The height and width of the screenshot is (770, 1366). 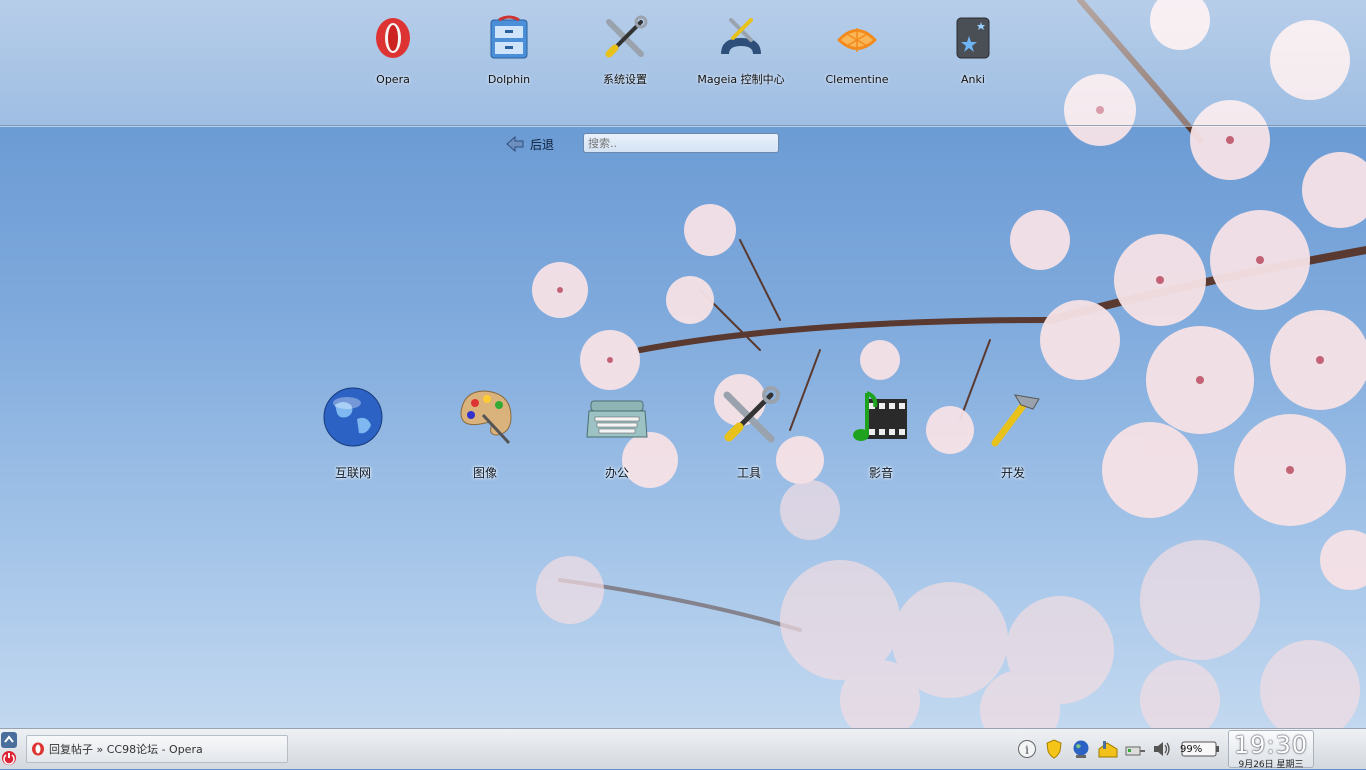 I want to click on category-multimedia: 影音, so click(x=881, y=433).